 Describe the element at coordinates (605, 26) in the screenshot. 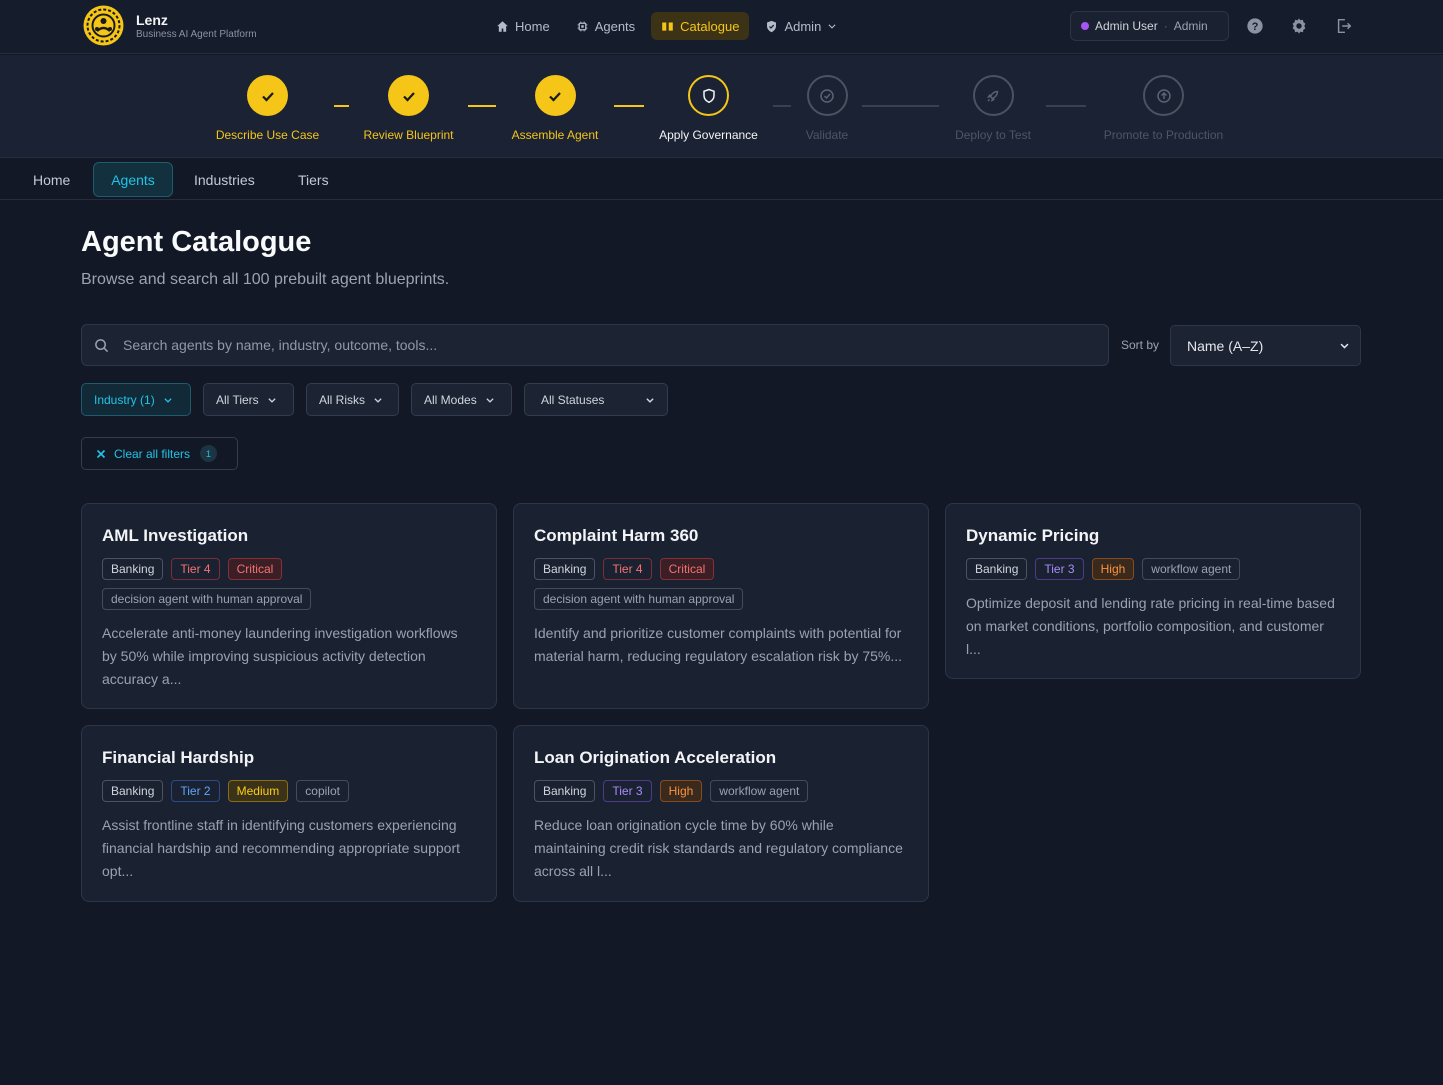

I see `nav-agents: Agents` at that location.